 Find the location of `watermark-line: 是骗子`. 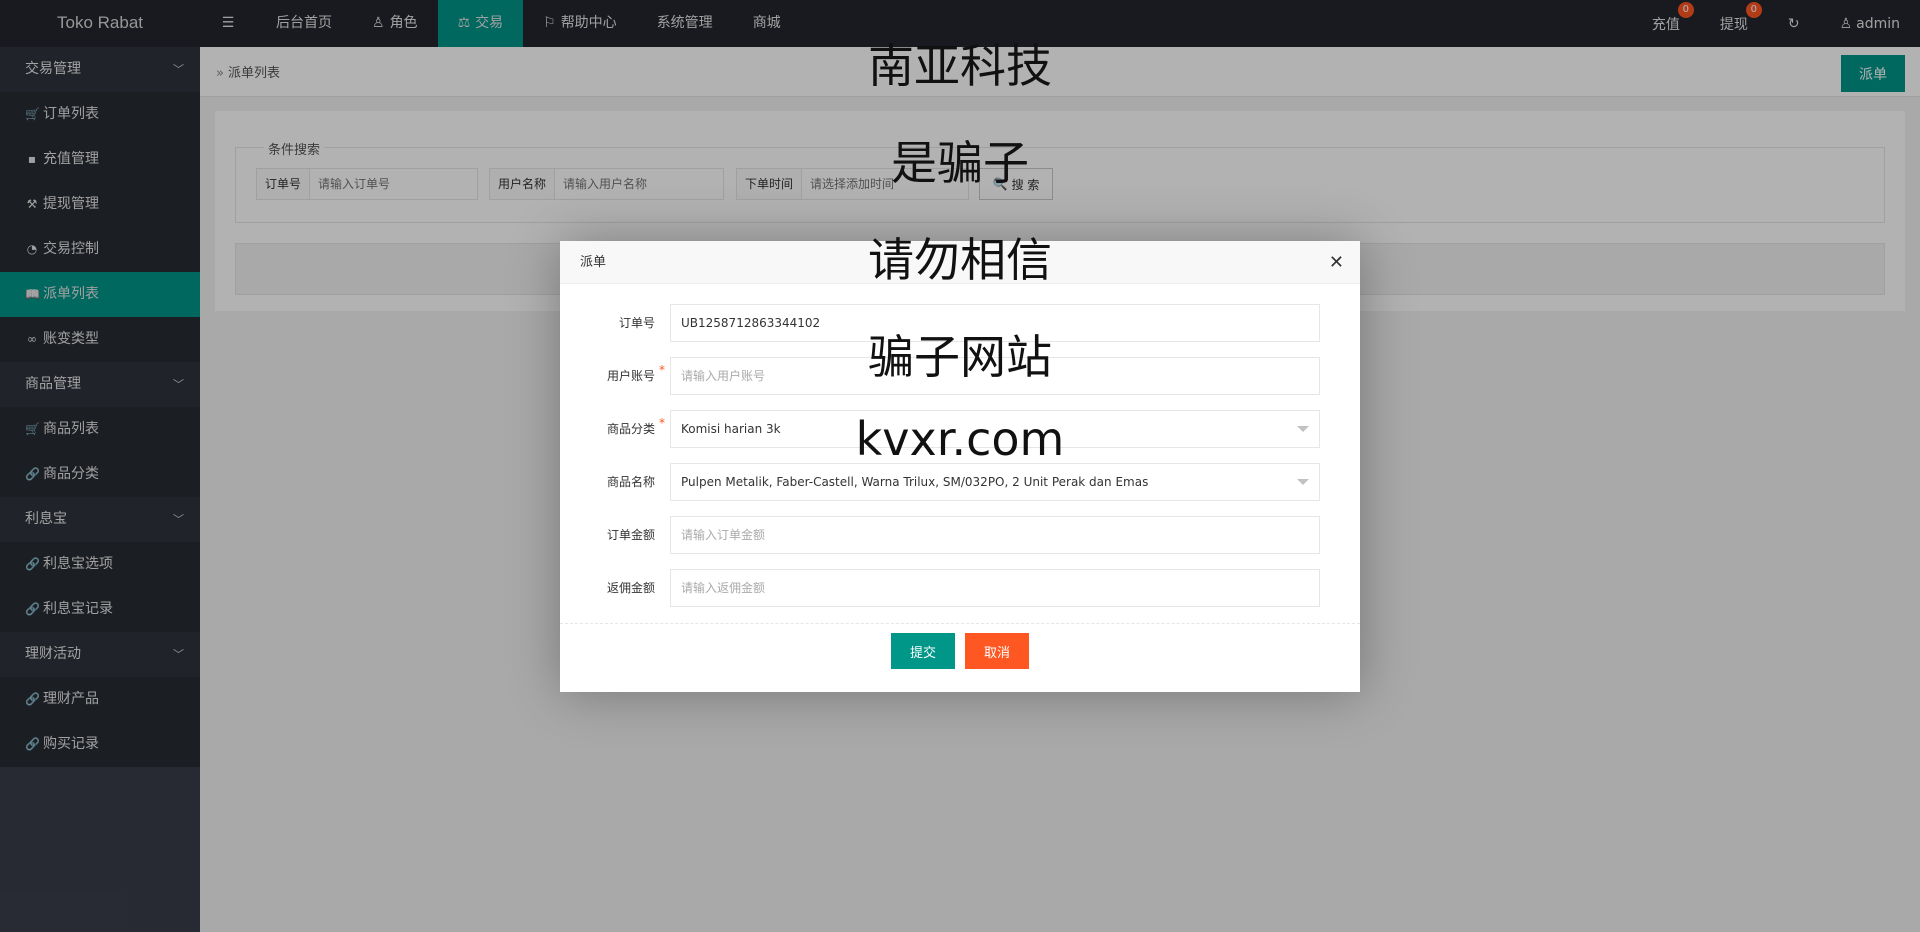

watermark-line: 是骗子 is located at coordinates (960, 163).